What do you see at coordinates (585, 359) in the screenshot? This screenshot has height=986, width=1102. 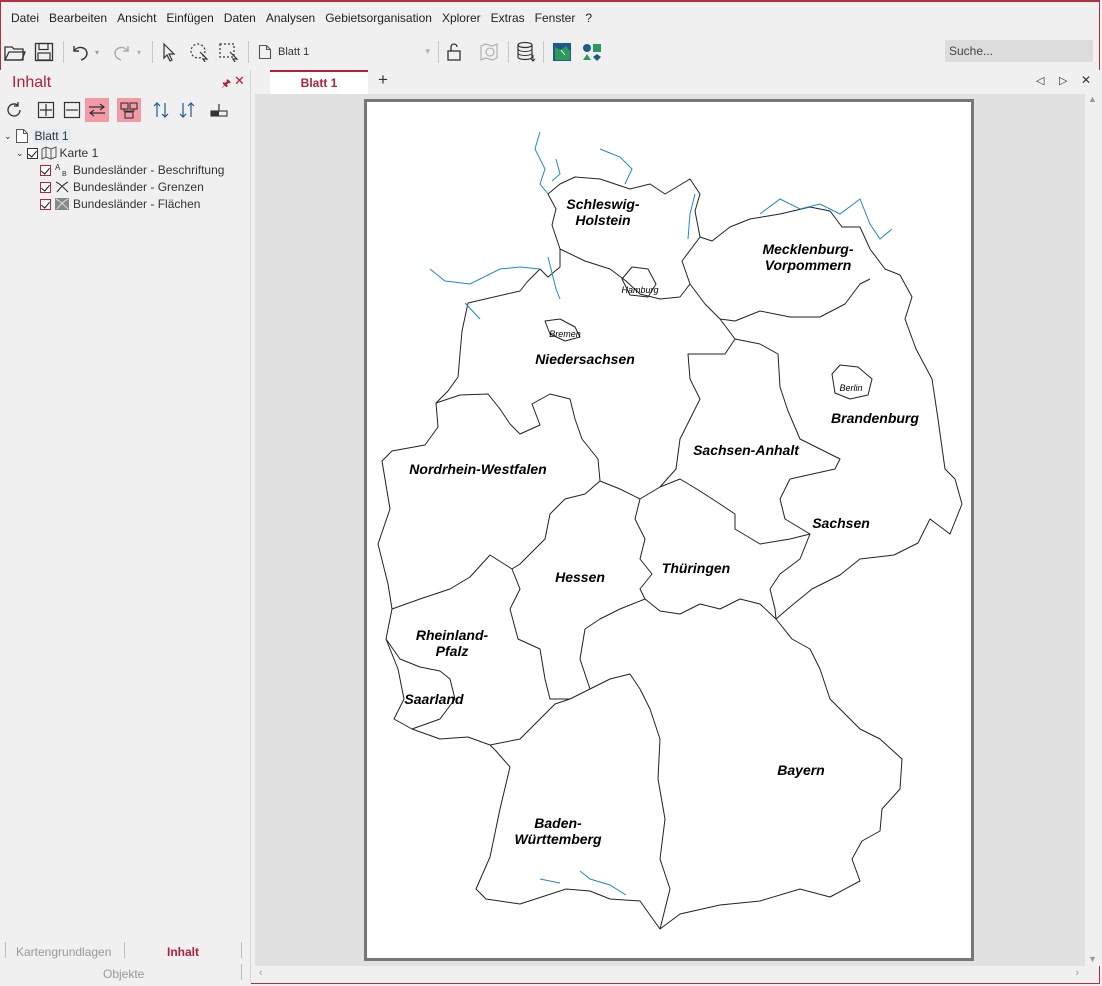 I see `state-label-ni: Niedersachsen` at bounding box center [585, 359].